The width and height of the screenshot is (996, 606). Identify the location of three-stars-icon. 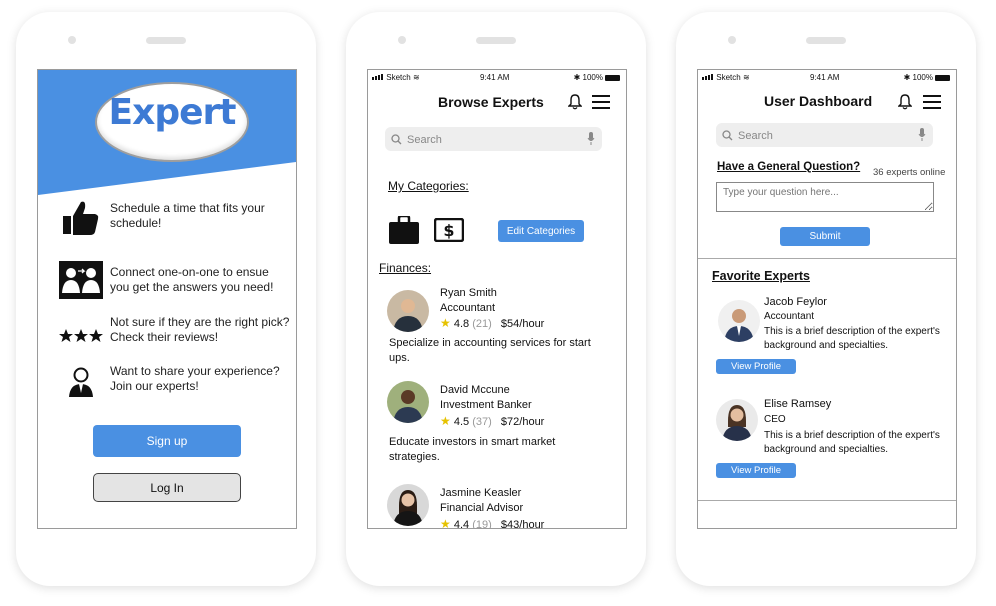
(81, 336).